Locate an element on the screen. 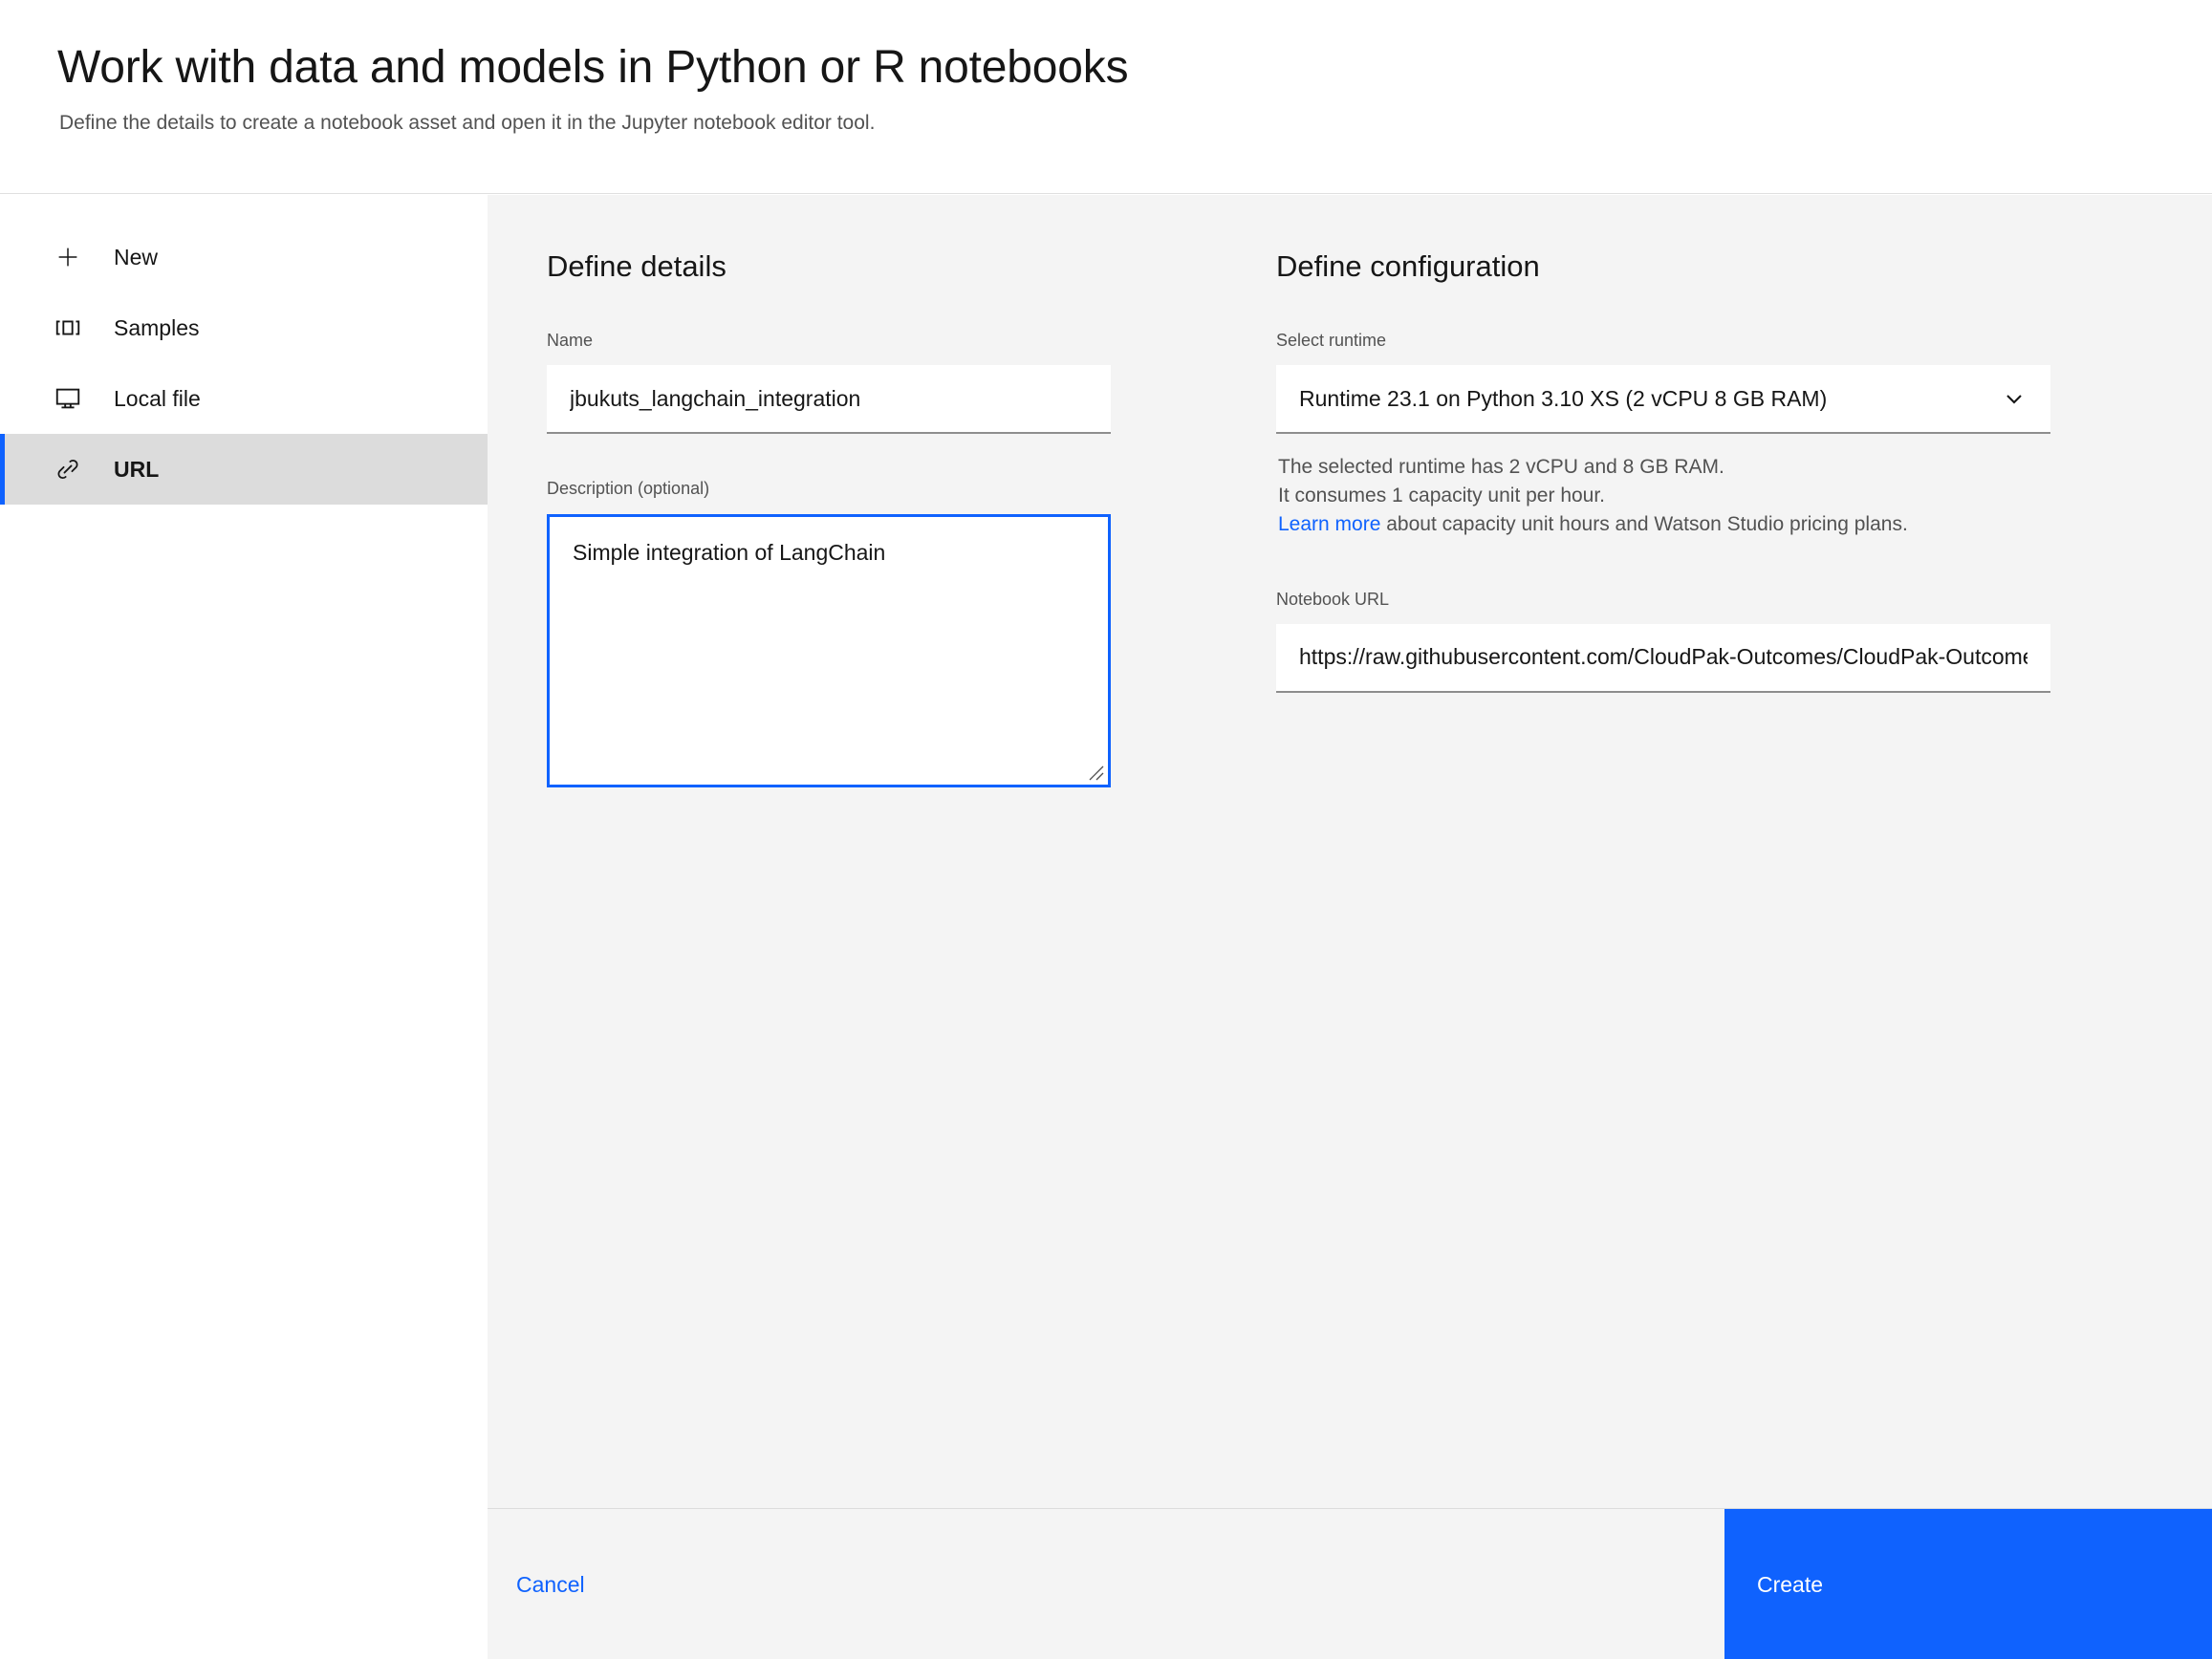 The width and height of the screenshot is (2212, 1659). sidebar-item-local-file: Local file is located at coordinates (244, 399).